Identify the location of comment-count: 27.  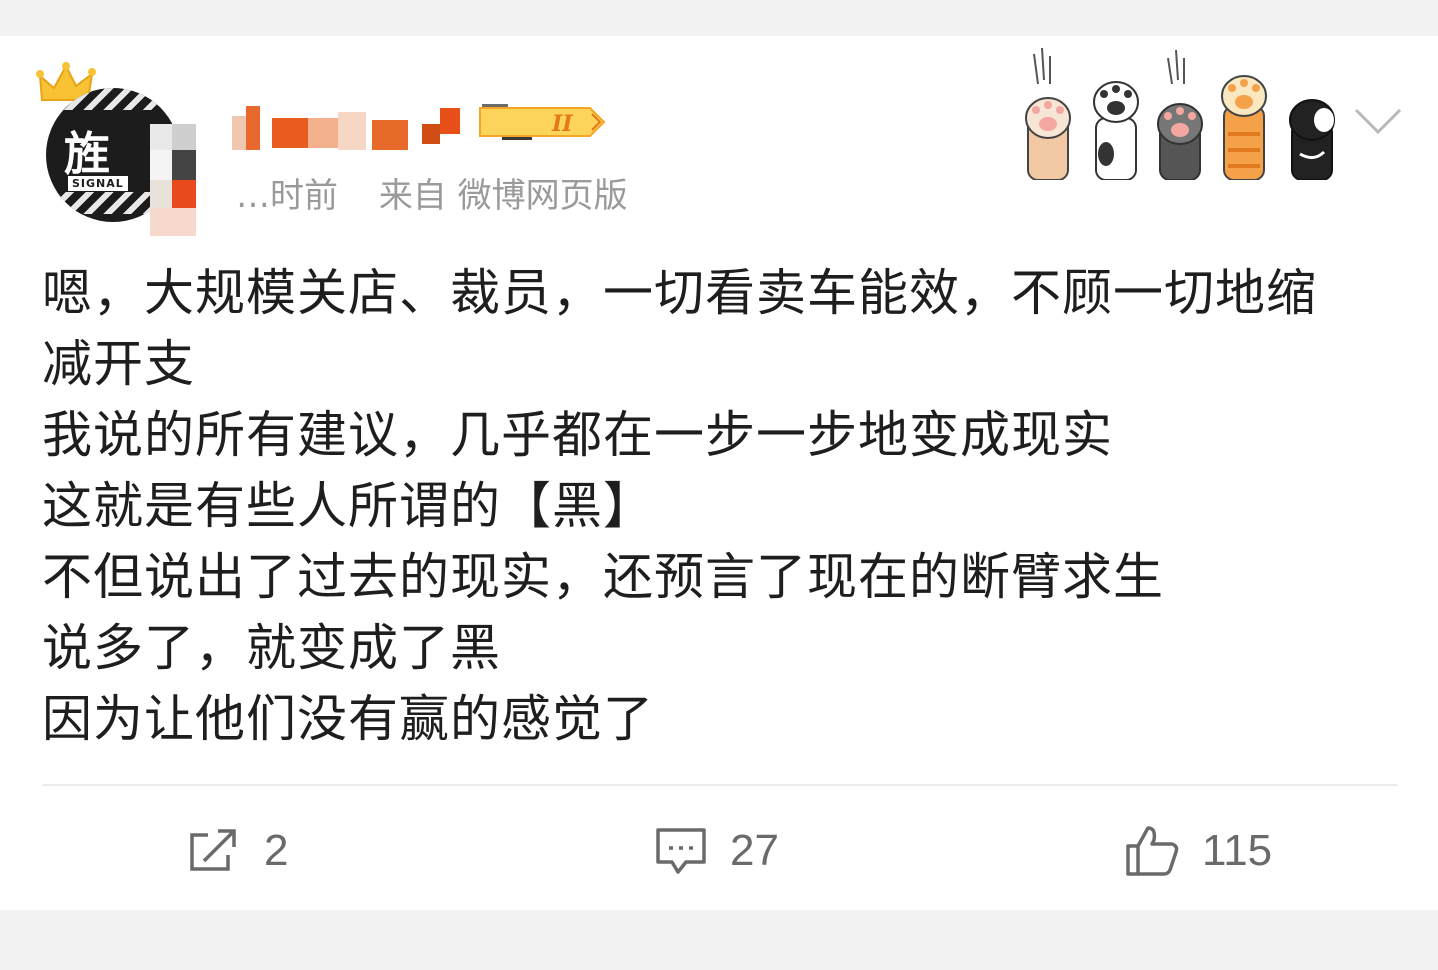
(754, 850).